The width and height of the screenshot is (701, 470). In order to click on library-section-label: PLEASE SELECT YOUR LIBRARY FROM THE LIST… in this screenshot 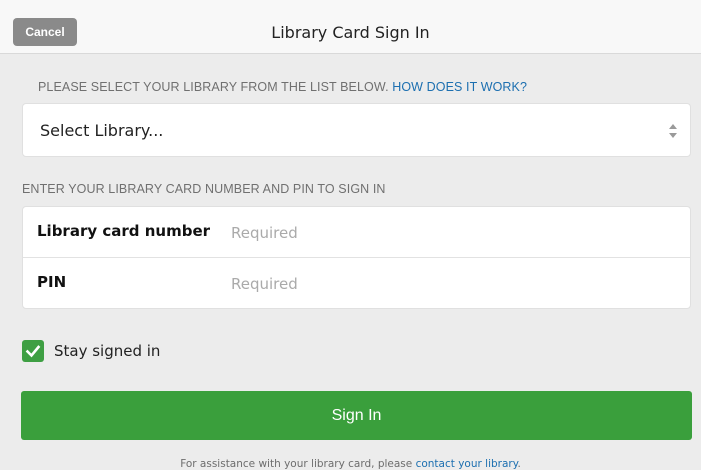, I will do `click(282, 87)`.